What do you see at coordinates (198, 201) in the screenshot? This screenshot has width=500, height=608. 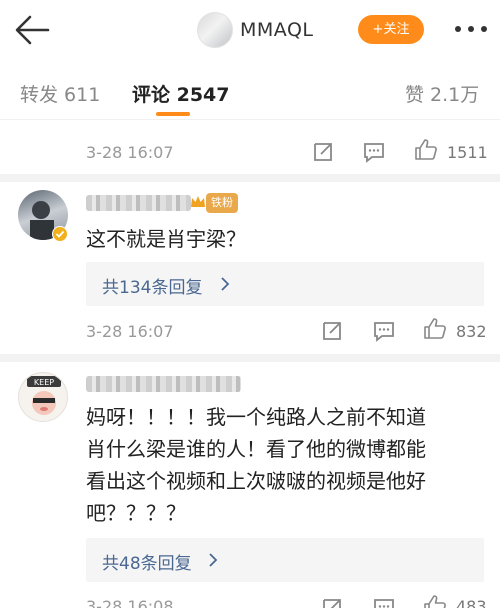 I see `crown-icon` at bounding box center [198, 201].